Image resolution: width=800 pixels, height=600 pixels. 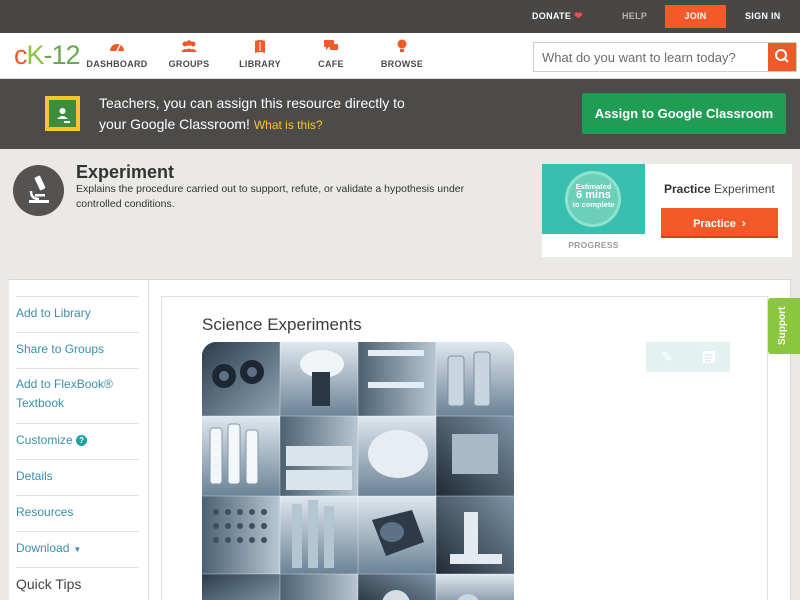 I want to click on nav-browse-label: BROWSE, so click(x=402, y=64).